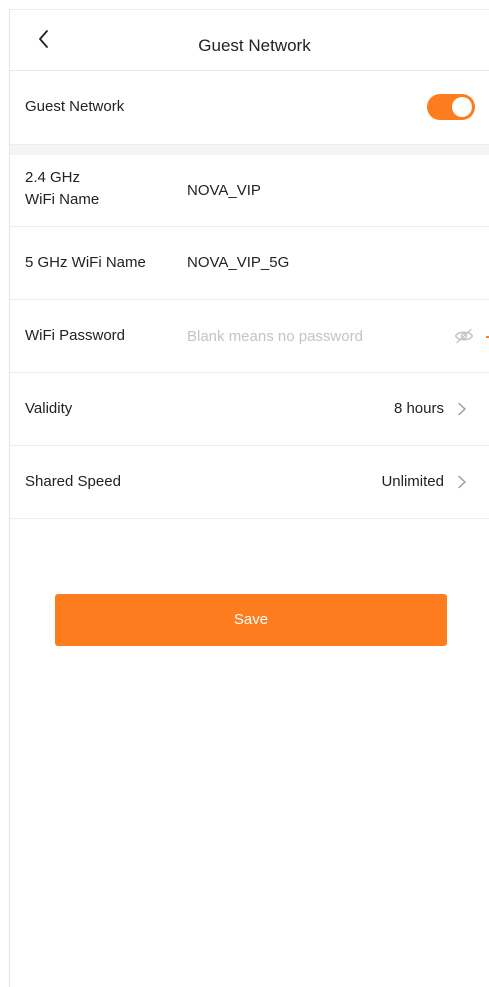  What do you see at coordinates (251, 620) in the screenshot?
I see `save-button: Save` at bounding box center [251, 620].